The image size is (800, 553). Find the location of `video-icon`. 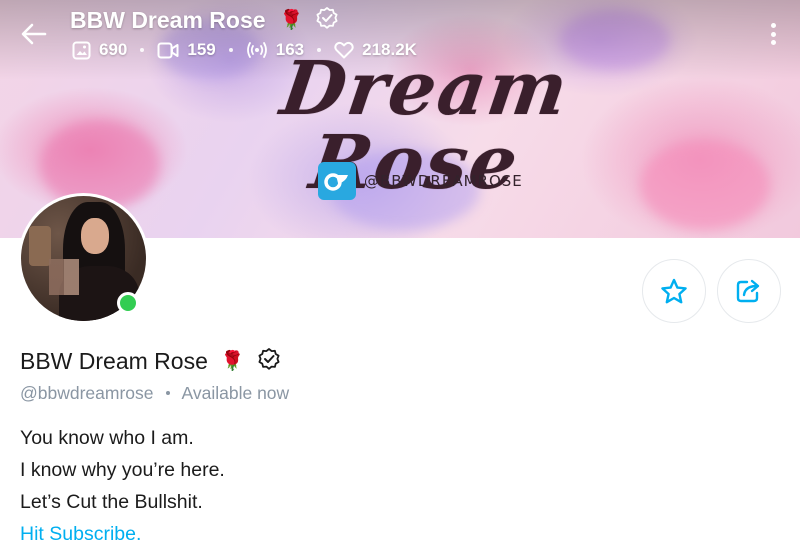

video-icon is located at coordinates (168, 50).